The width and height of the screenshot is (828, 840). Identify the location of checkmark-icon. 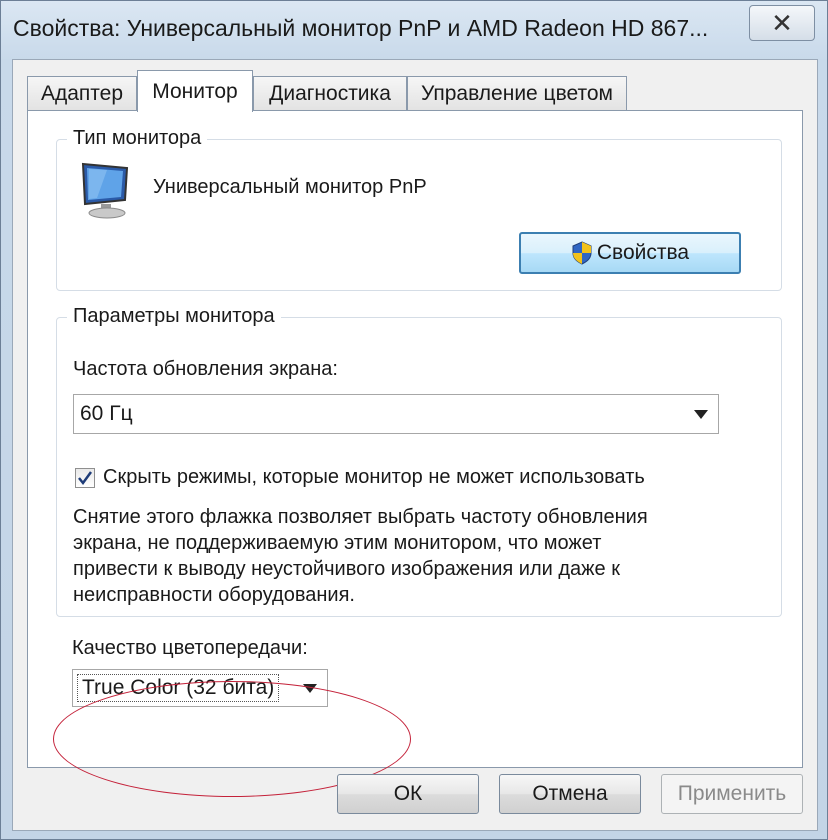
(85, 478).